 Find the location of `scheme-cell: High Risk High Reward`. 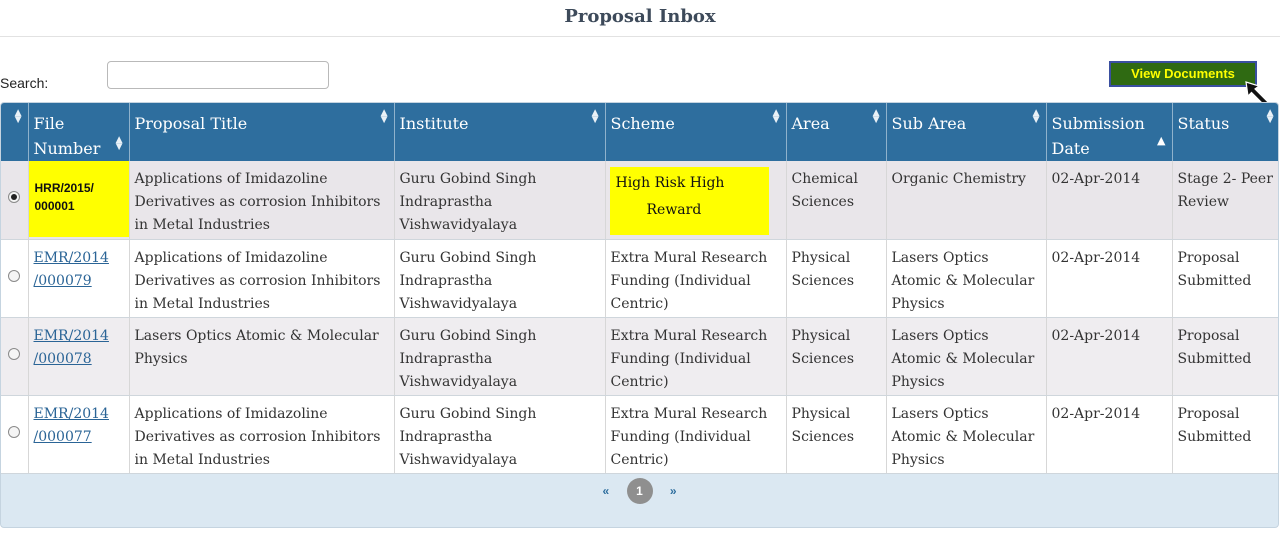

scheme-cell: High Risk High Reward is located at coordinates (696, 200).